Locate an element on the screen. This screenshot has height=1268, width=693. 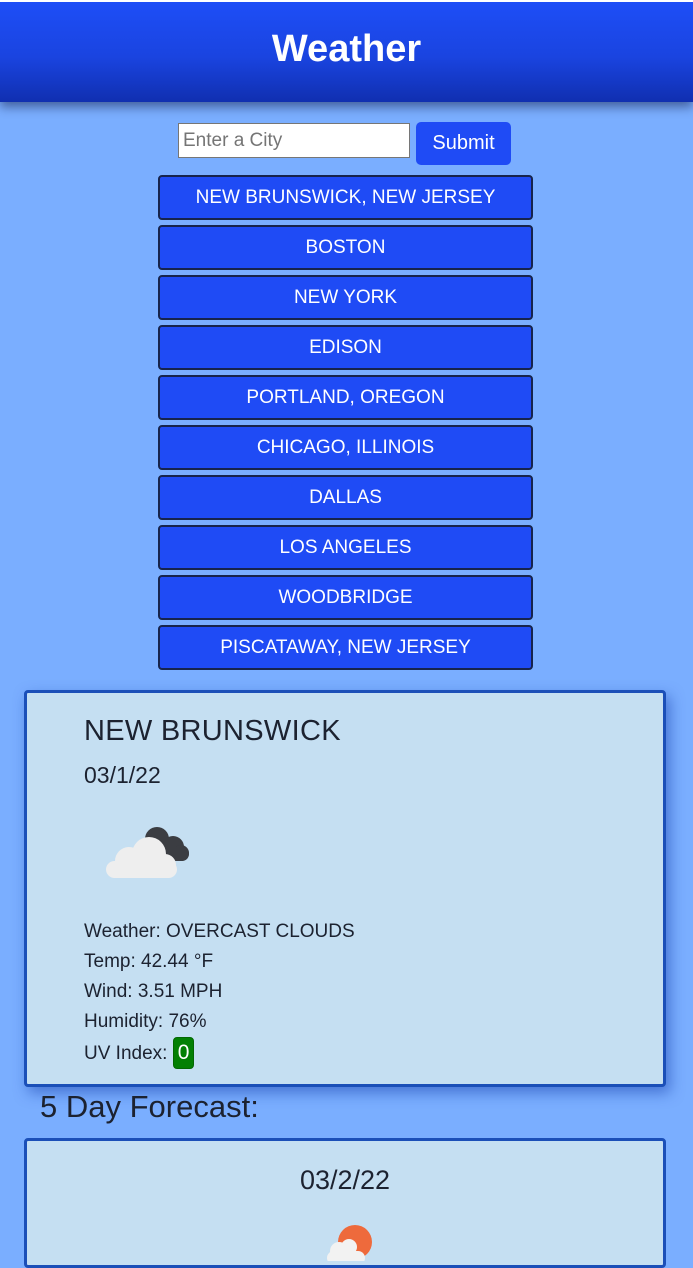
uv-index-badge: 0 is located at coordinates (183, 1053).